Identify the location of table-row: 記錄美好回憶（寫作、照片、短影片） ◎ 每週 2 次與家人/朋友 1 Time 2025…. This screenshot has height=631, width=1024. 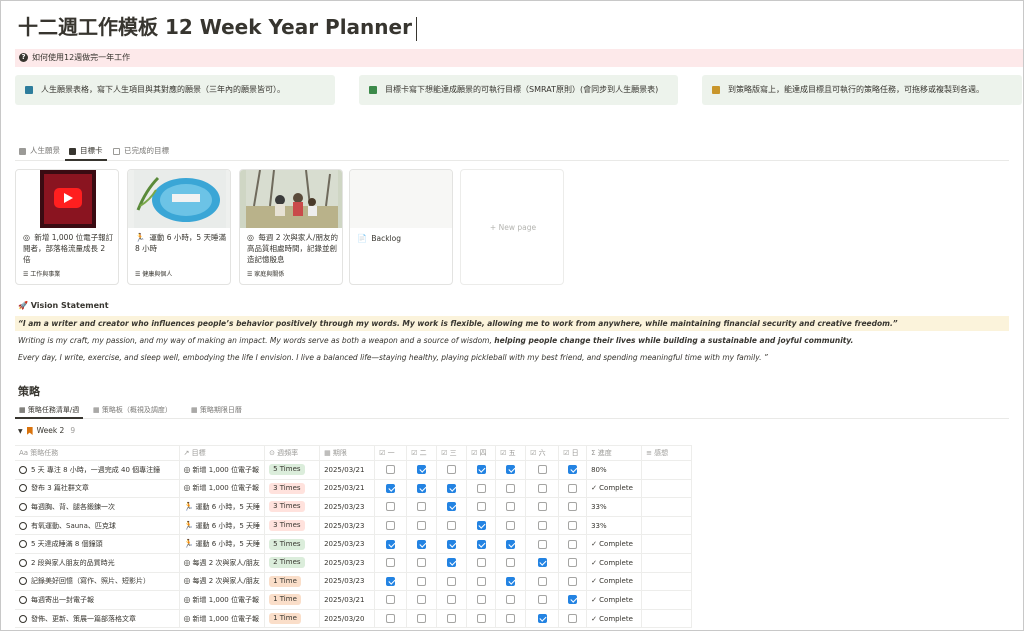
(354, 582).